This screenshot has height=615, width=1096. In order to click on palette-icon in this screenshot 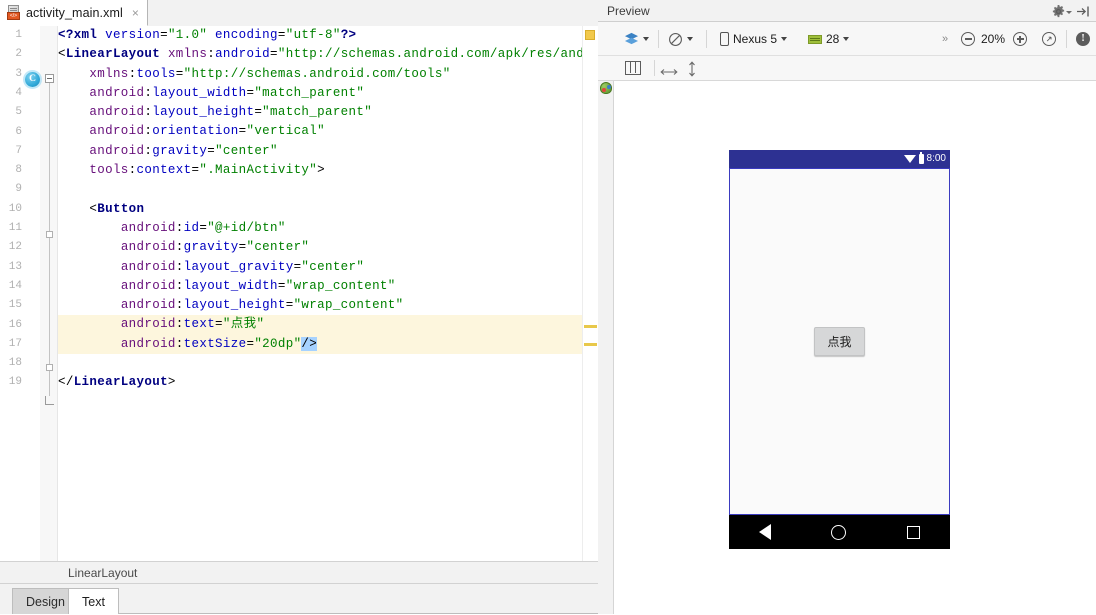, I will do `click(606, 88)`.